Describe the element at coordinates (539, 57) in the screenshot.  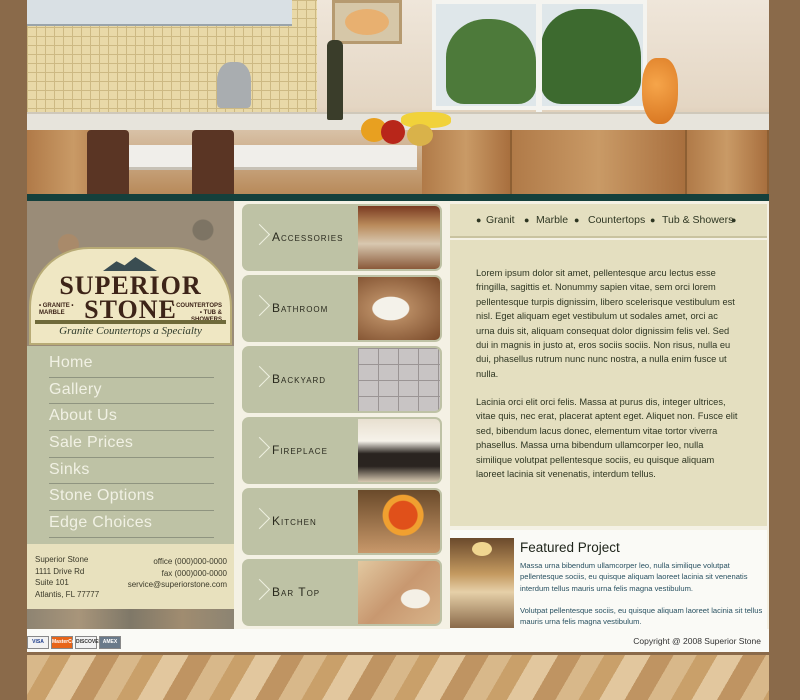
I see `kitchen-window` at that location.